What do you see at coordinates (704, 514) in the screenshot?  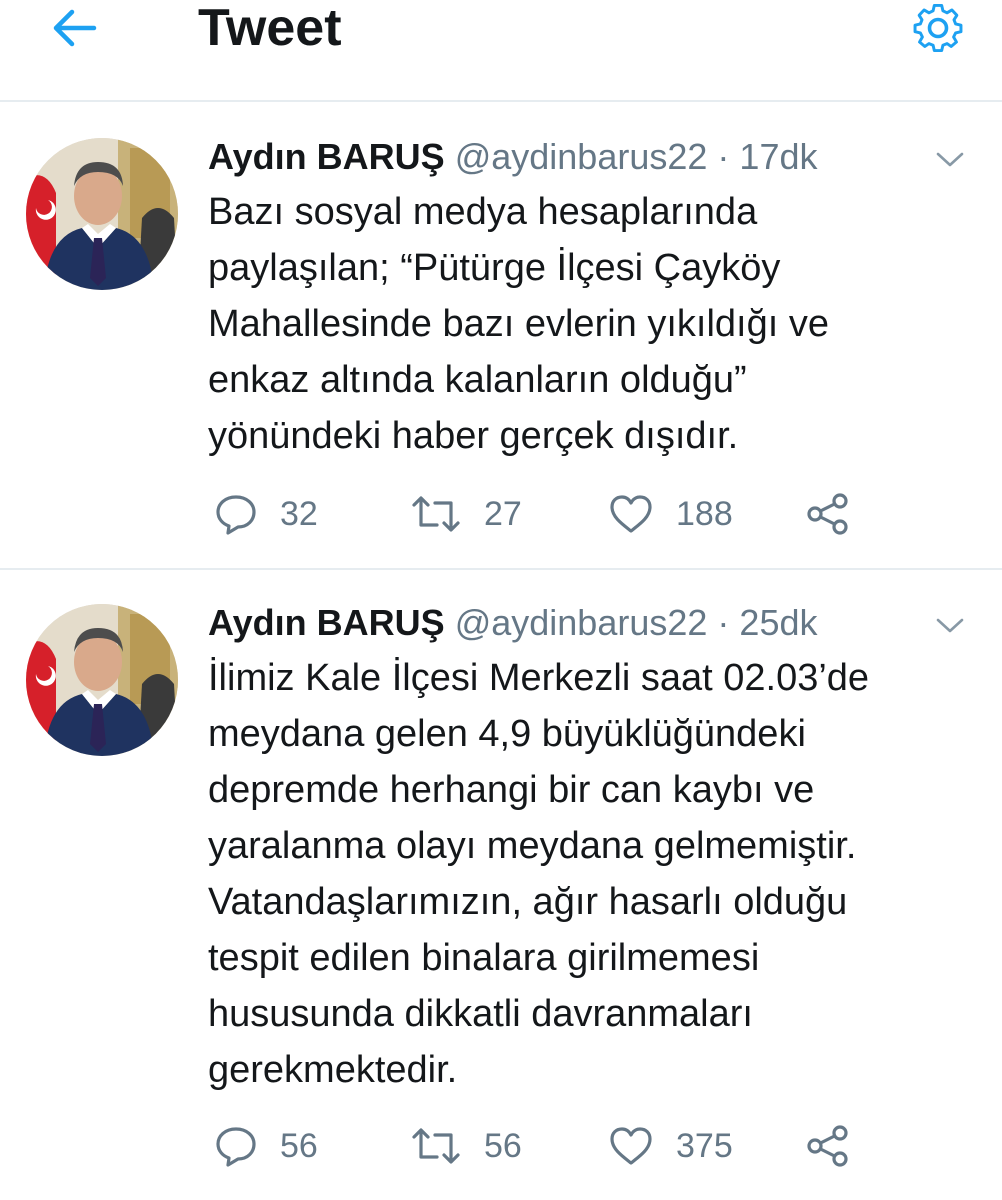 I see `like-count: 188` at bounding box center [704, 514].